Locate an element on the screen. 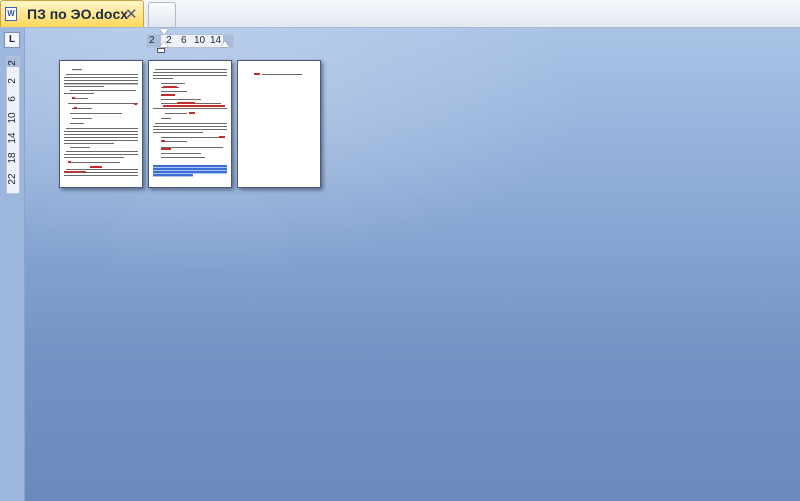  ruler-tick-label: 18 is located at coordinates (12, 158).